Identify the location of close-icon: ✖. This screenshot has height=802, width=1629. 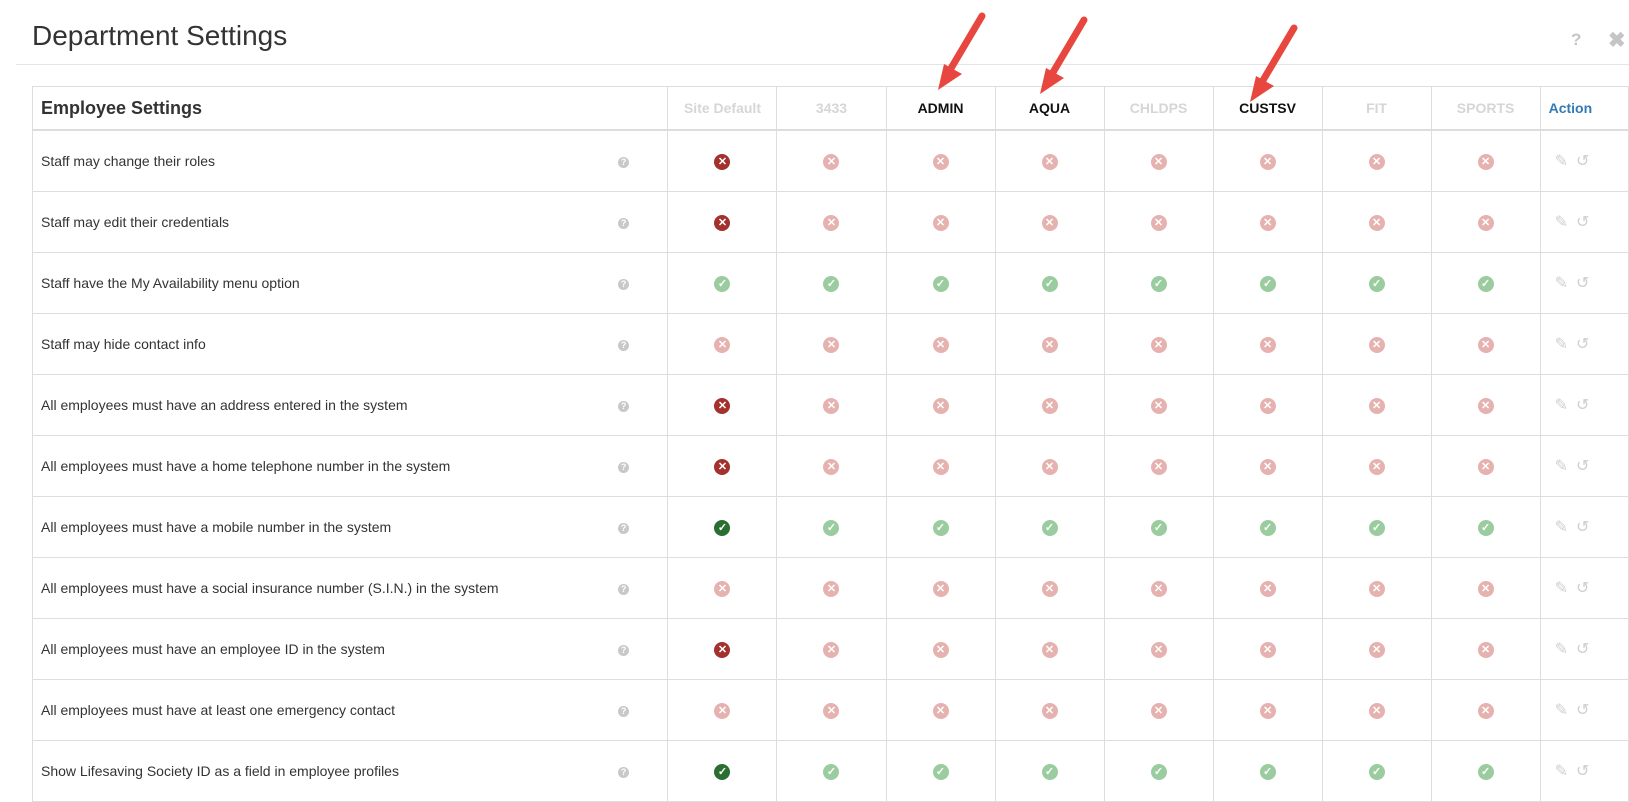
(1617, 40).